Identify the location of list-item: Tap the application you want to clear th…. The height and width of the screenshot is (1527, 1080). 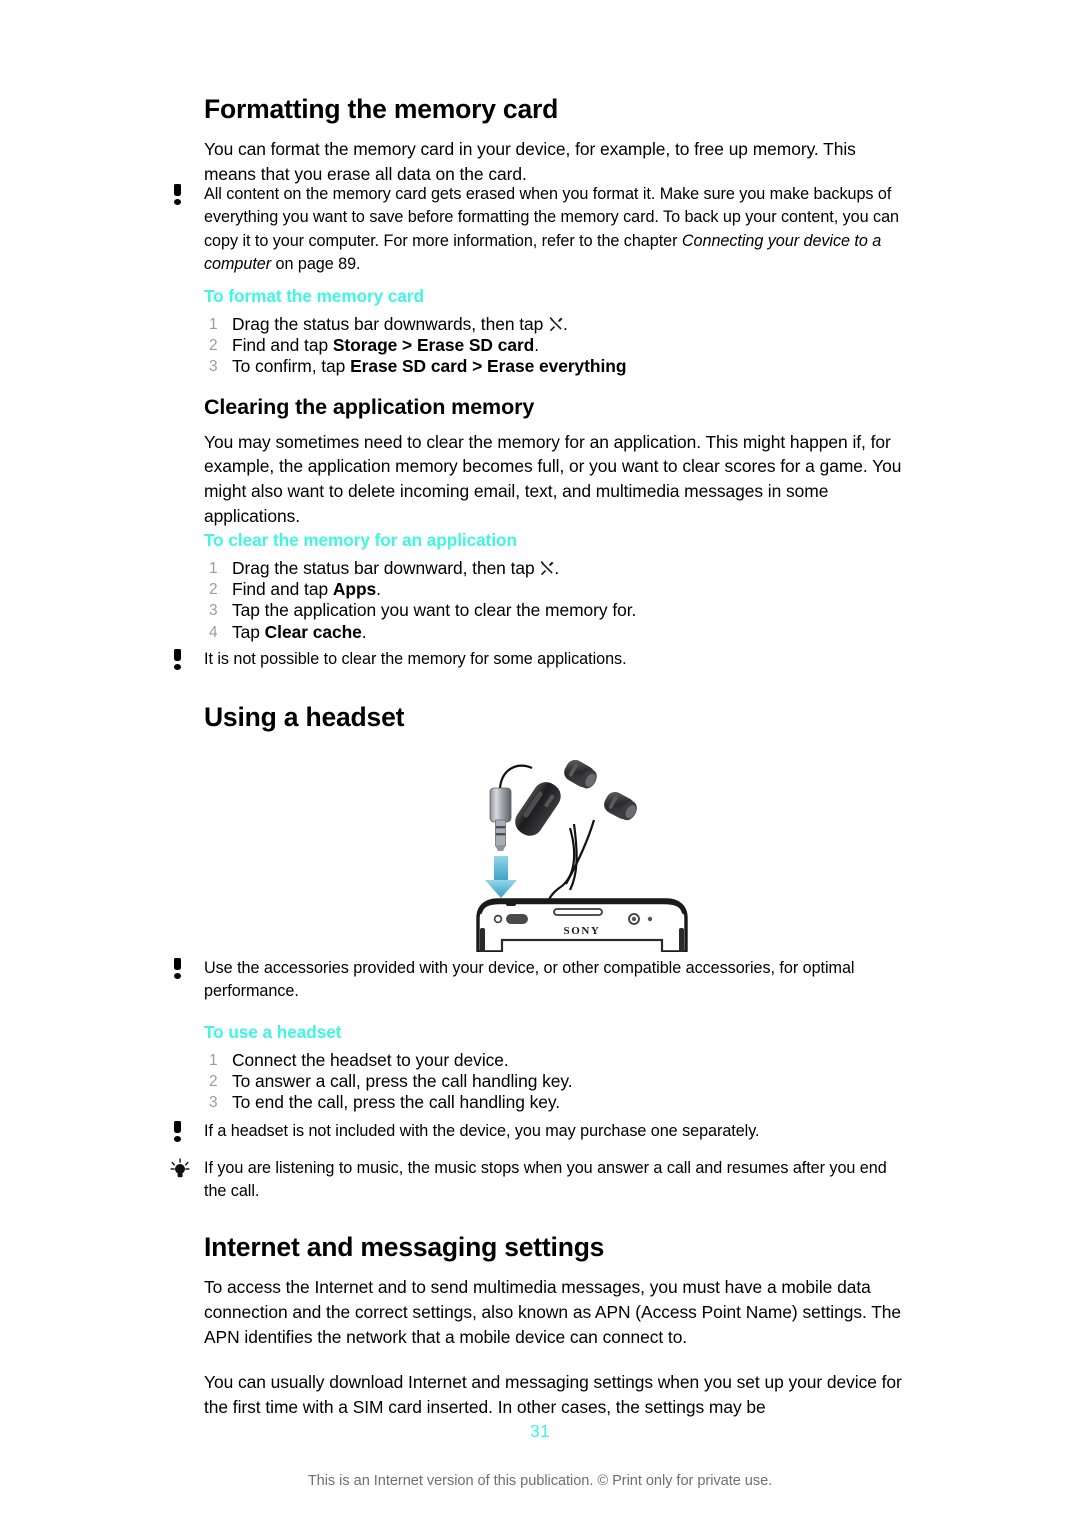
(554, 611).